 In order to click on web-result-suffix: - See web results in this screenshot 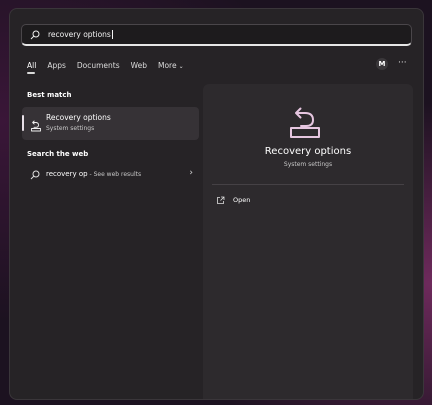, I will do `click(114, 174)`.